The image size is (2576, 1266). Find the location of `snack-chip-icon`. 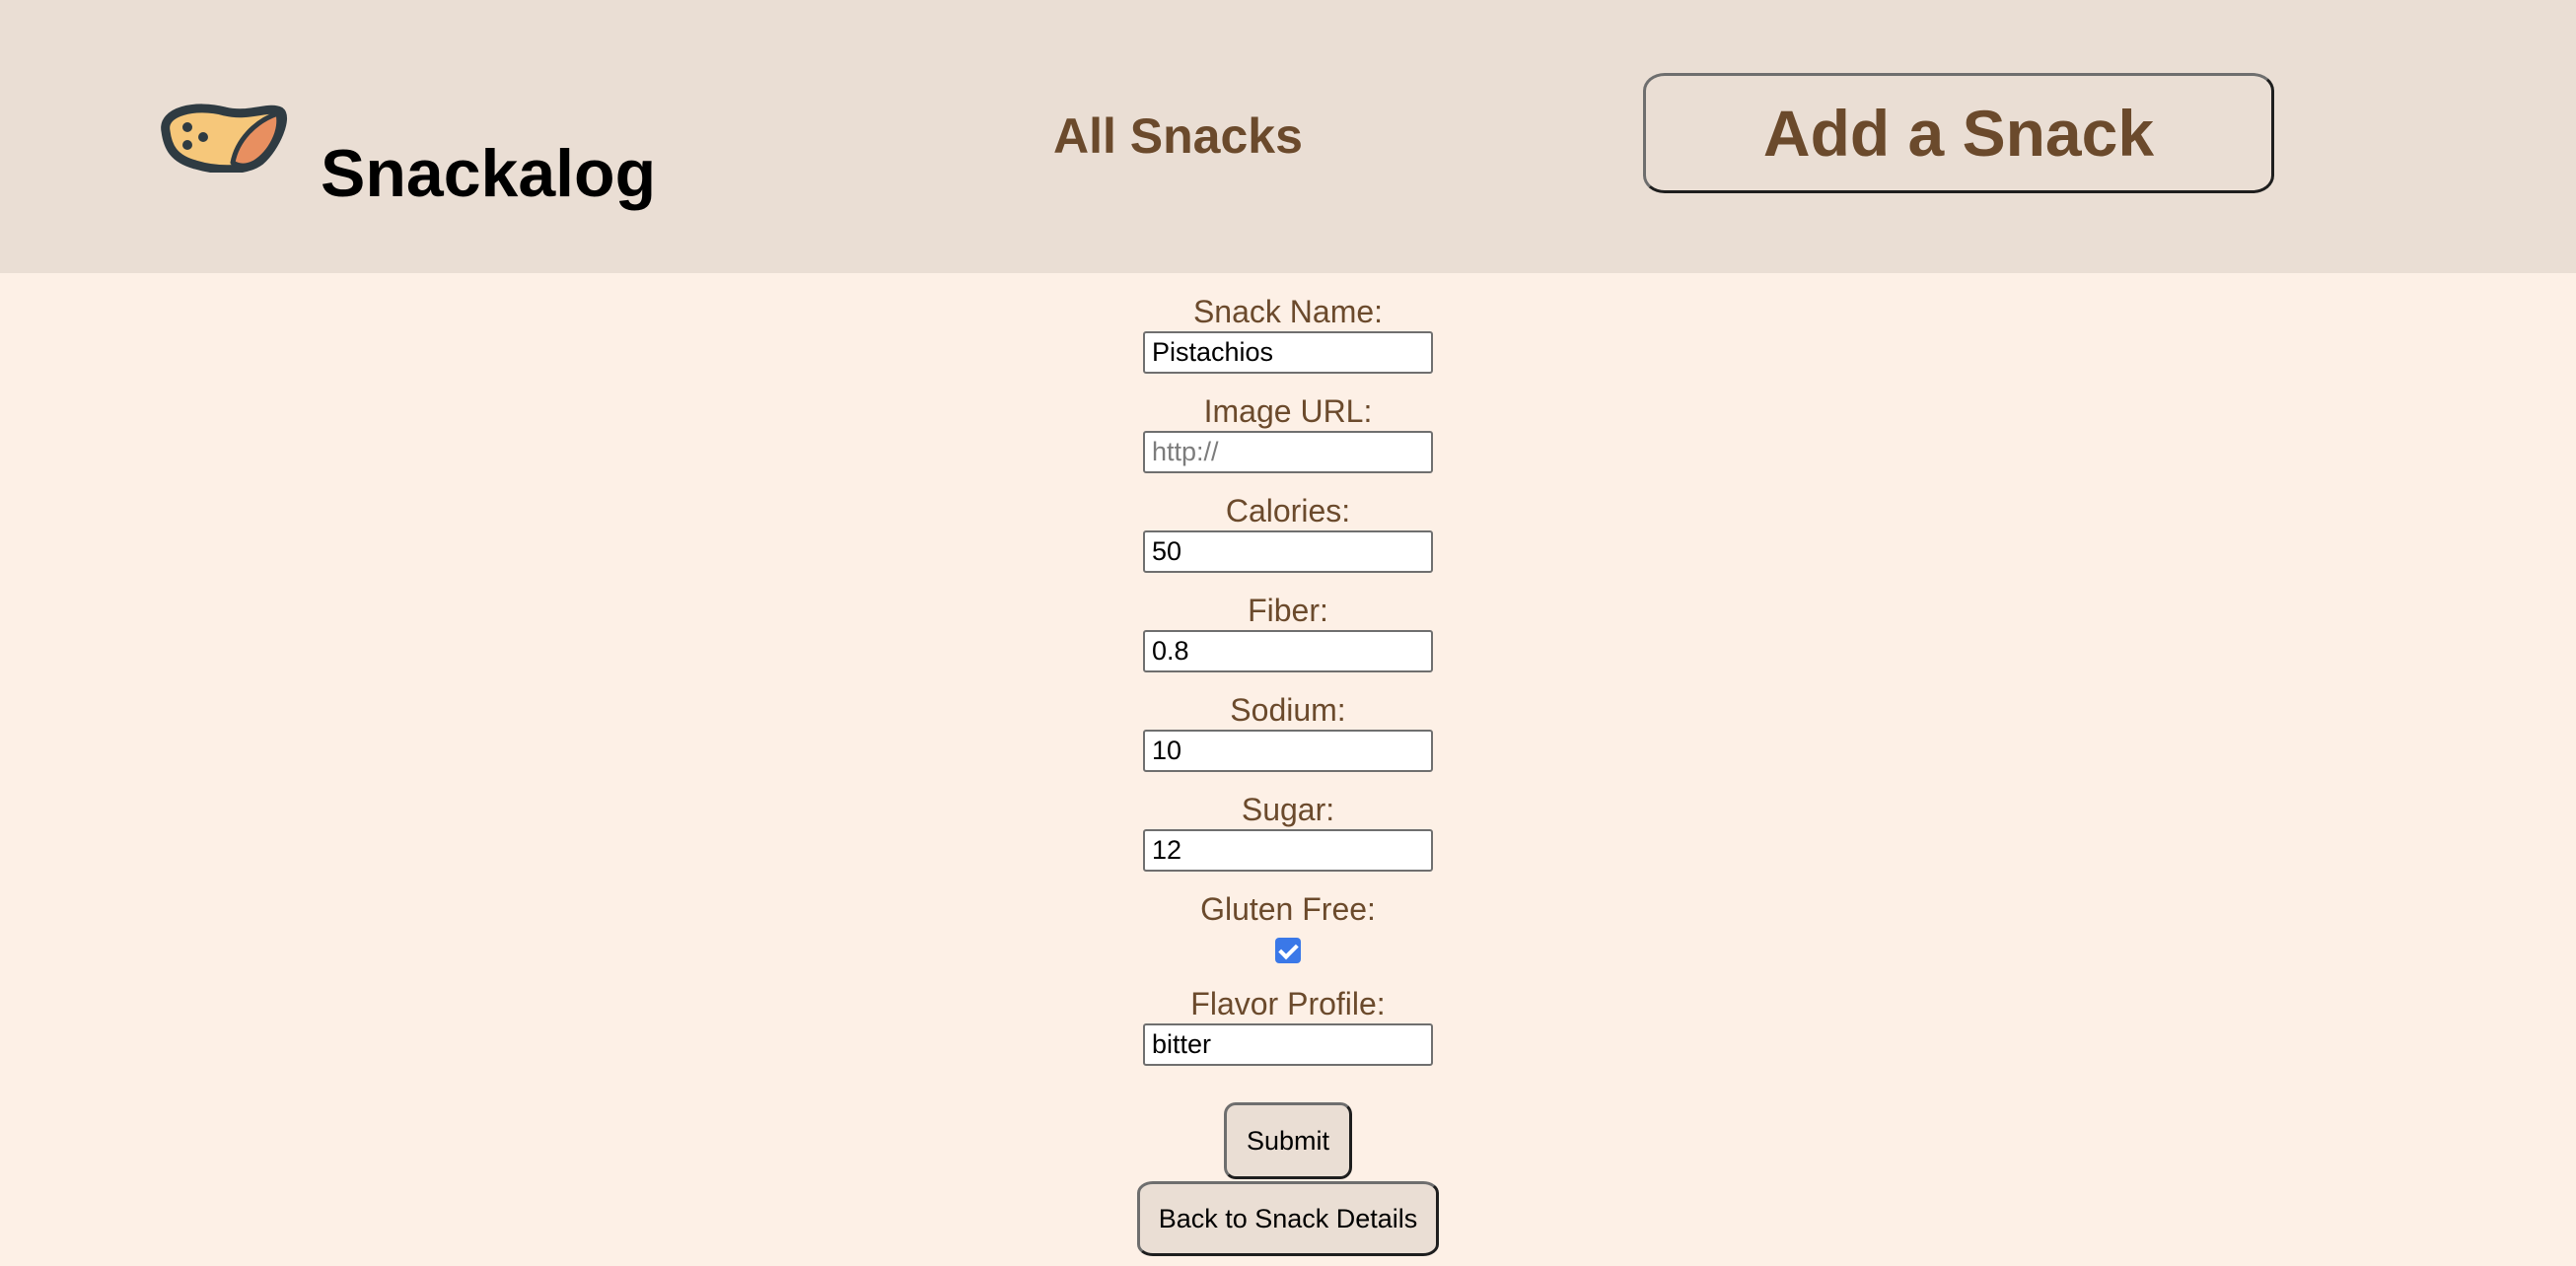

snack-chip-icon is located at coordinates (224, 139).